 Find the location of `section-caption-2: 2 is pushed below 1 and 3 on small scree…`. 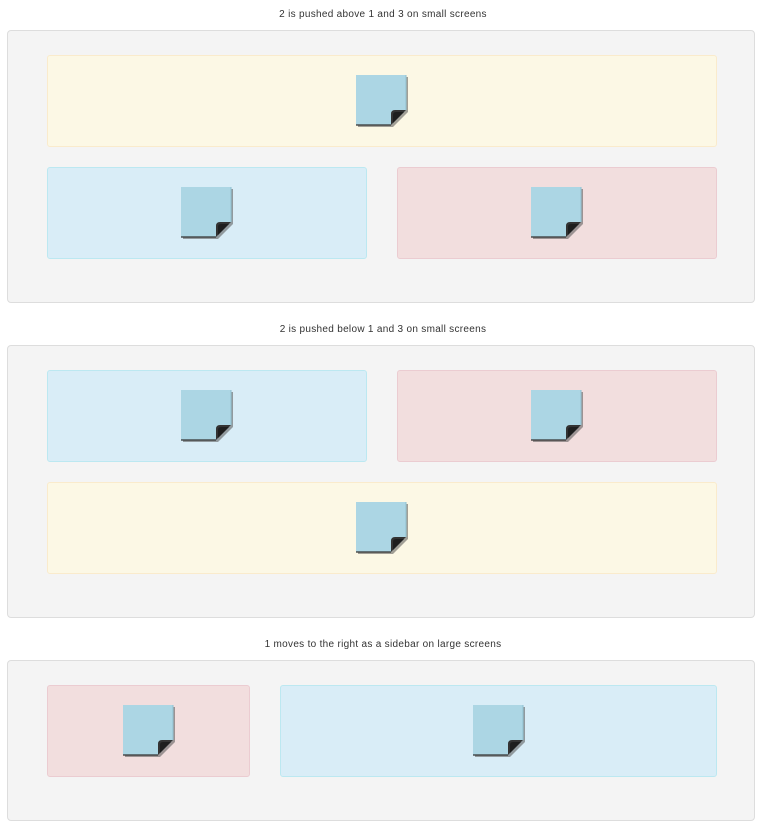

section-caption-2: 2 is pushed below 1 and 3 on small scree… is located at coordinates (383, 329).